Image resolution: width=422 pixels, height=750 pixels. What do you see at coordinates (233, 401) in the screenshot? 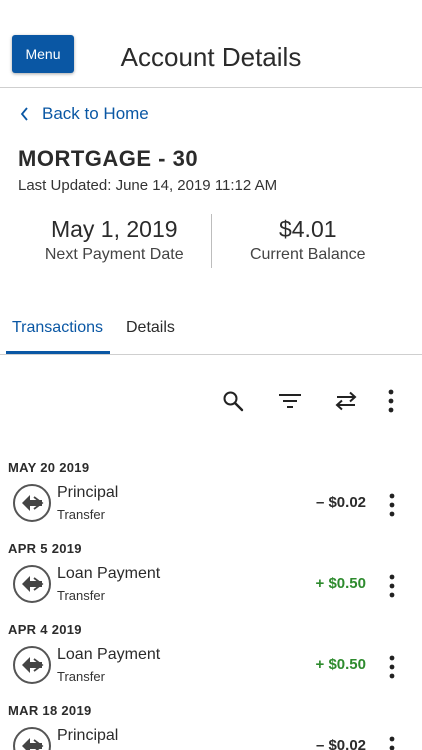
I see `search-icon` at bounding box center [233, 401].